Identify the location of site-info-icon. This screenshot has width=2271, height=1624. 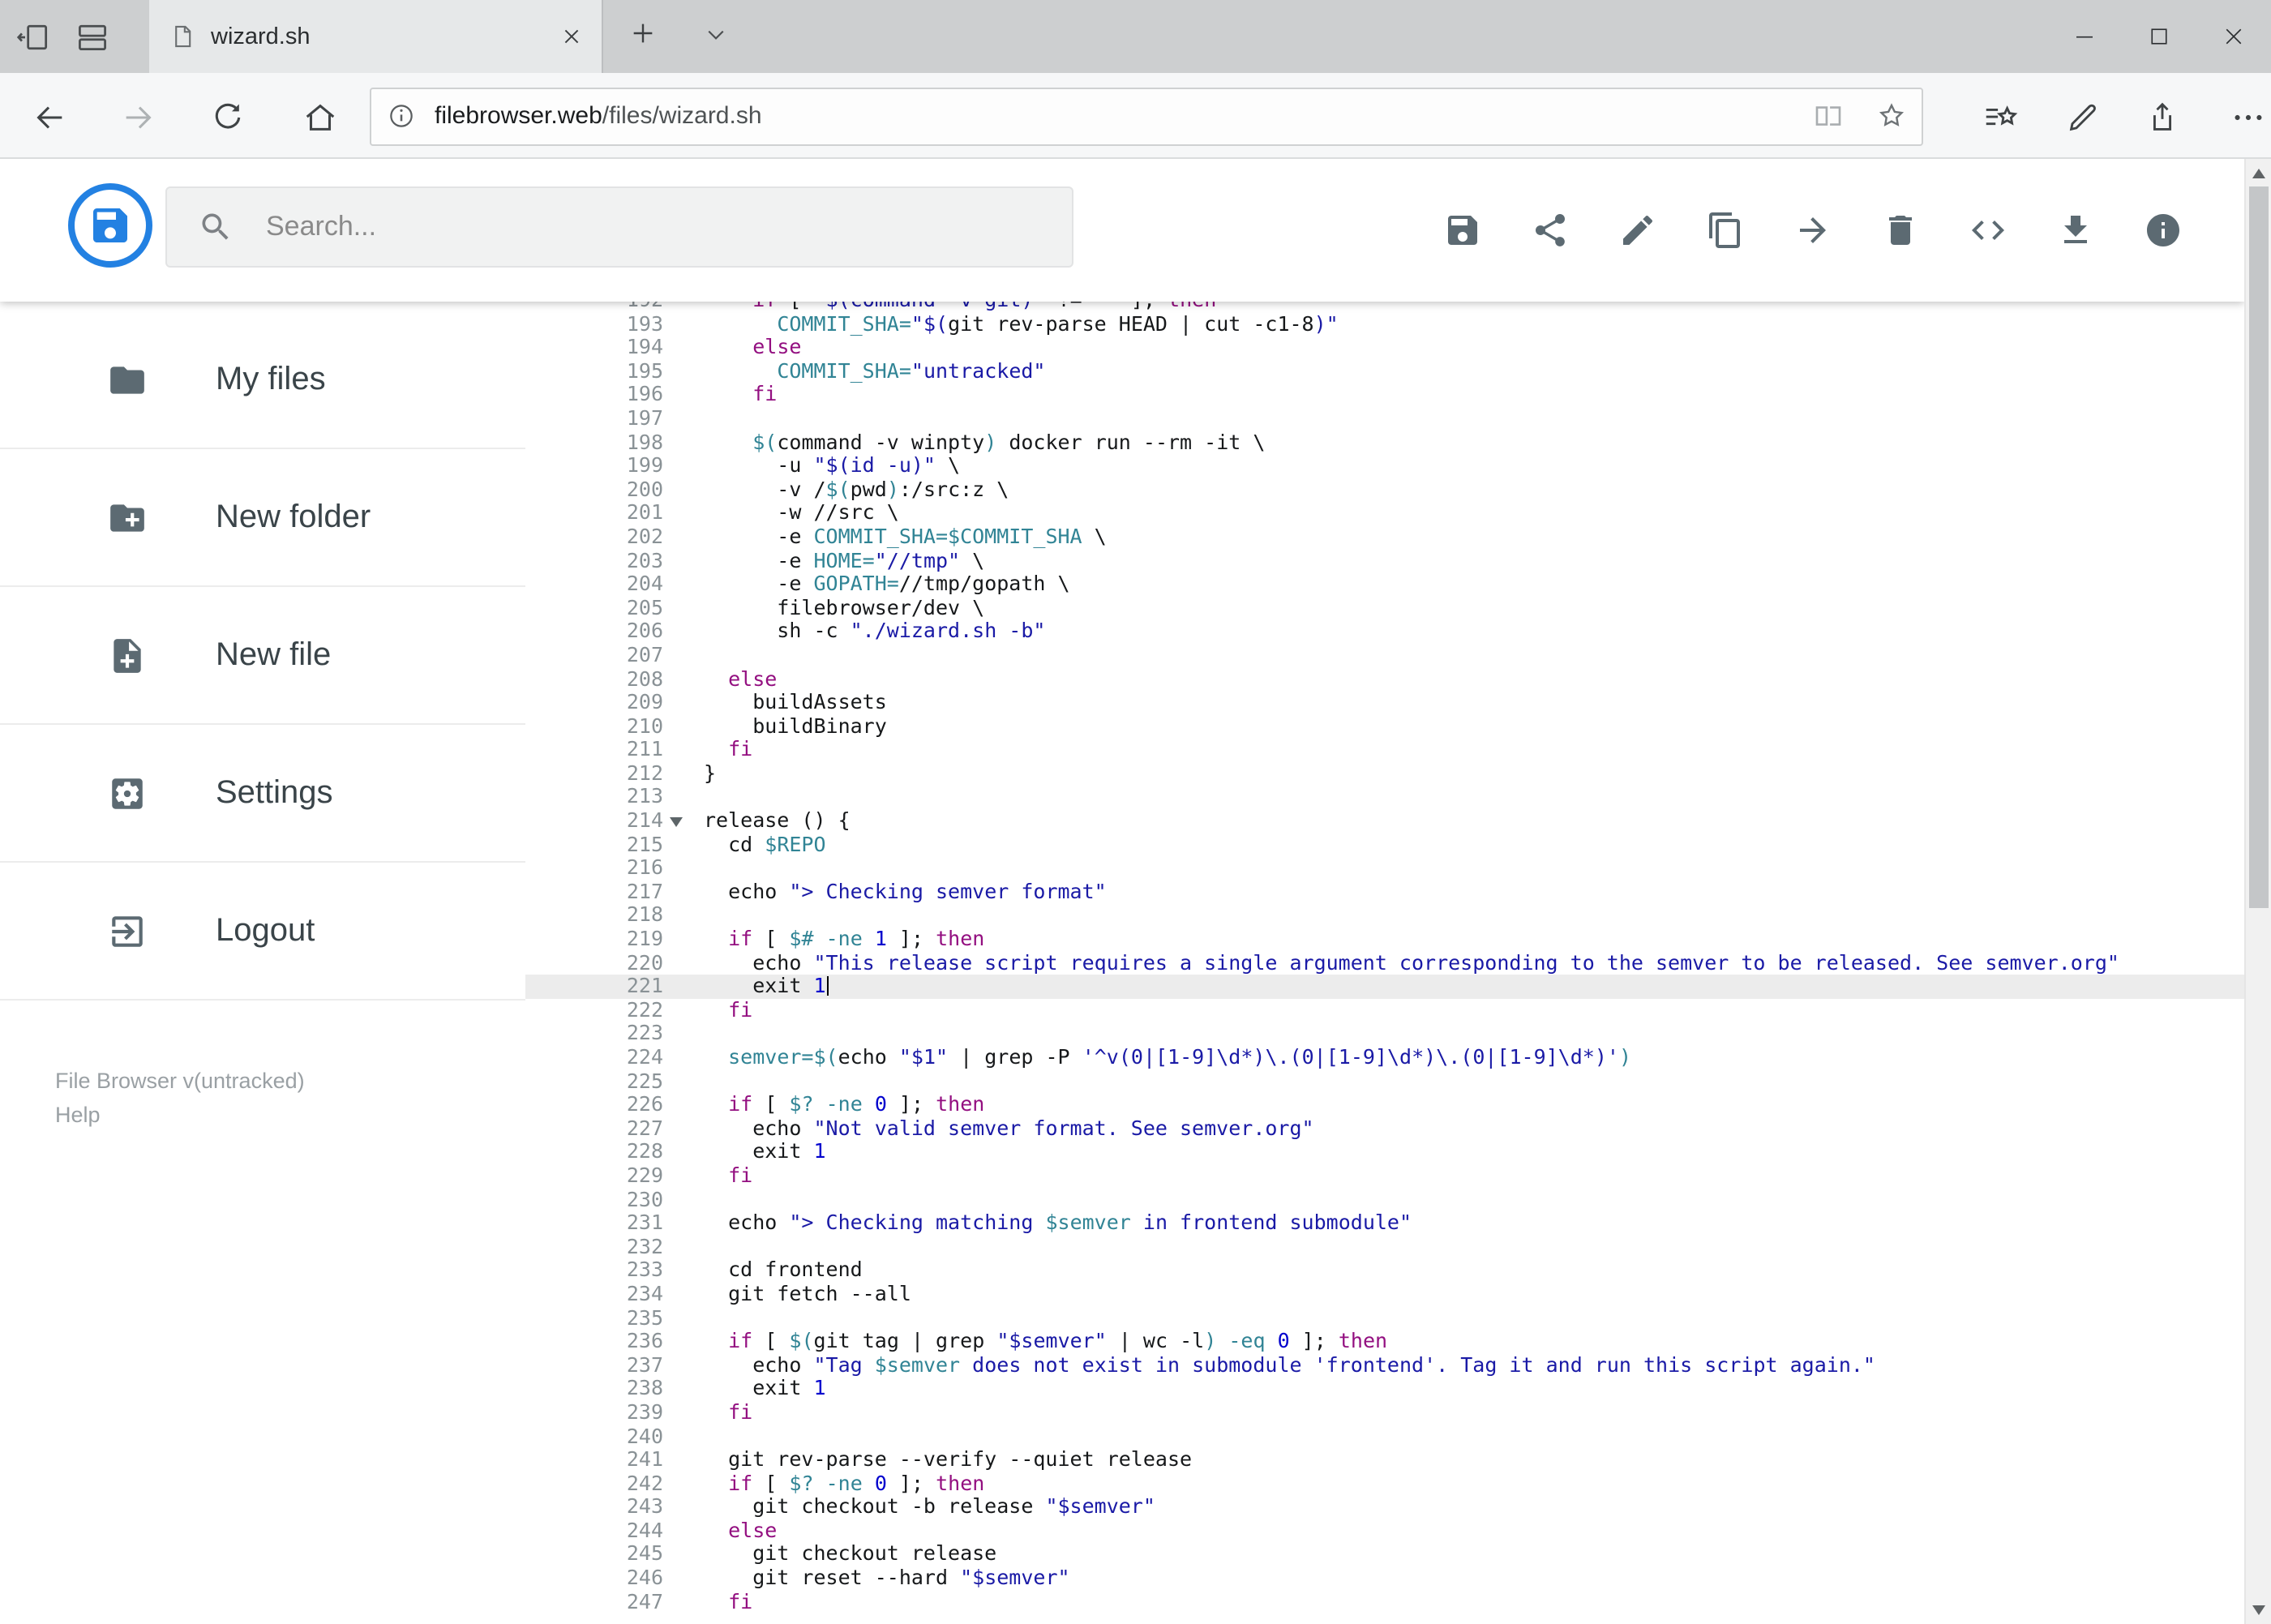
(401, 116).